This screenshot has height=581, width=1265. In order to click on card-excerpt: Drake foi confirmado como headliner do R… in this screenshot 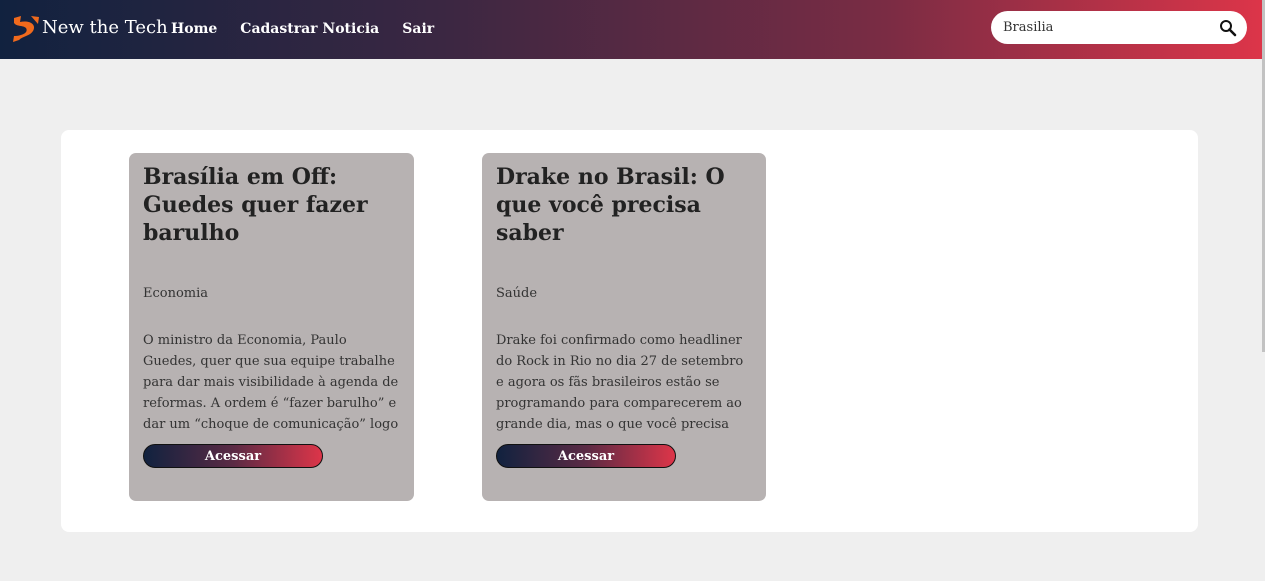, I will do `click(620, 382)`.